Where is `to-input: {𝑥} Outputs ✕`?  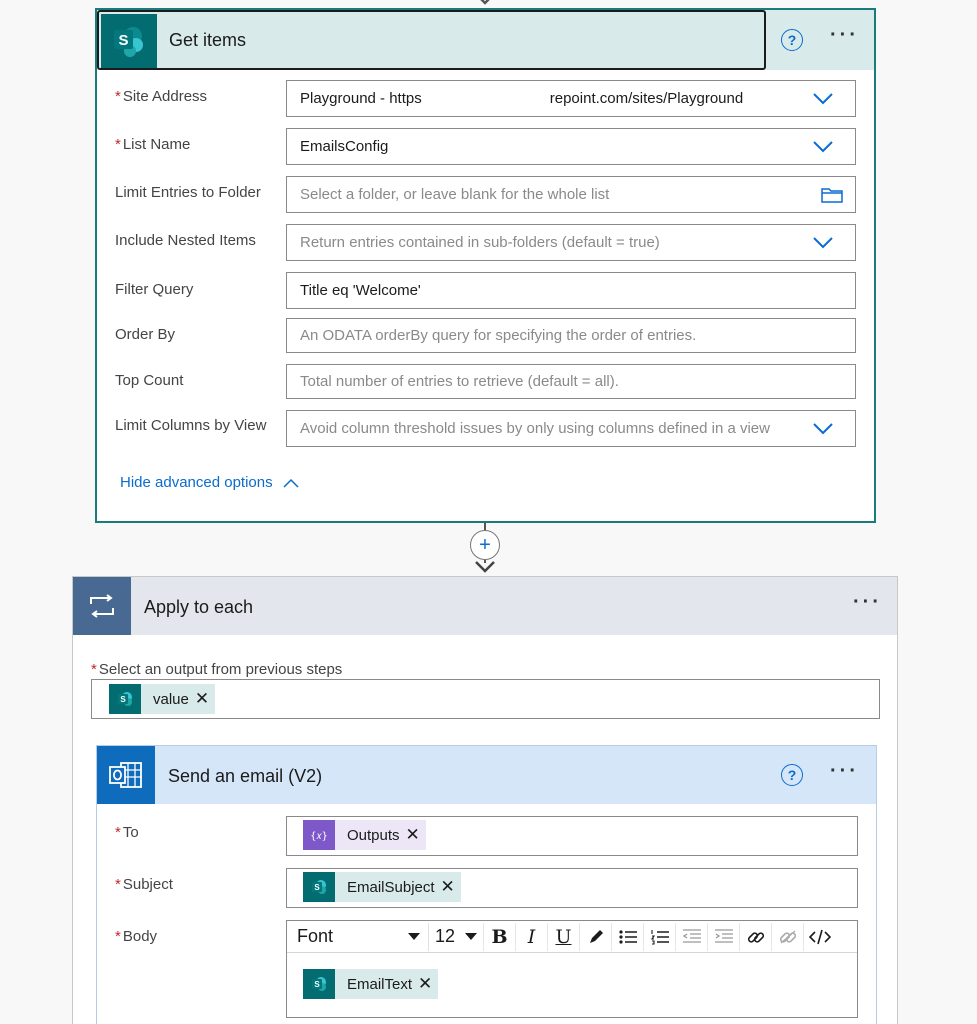 to-input: {𝑥} Outputs ✕ is located at coordinates (572, 836).